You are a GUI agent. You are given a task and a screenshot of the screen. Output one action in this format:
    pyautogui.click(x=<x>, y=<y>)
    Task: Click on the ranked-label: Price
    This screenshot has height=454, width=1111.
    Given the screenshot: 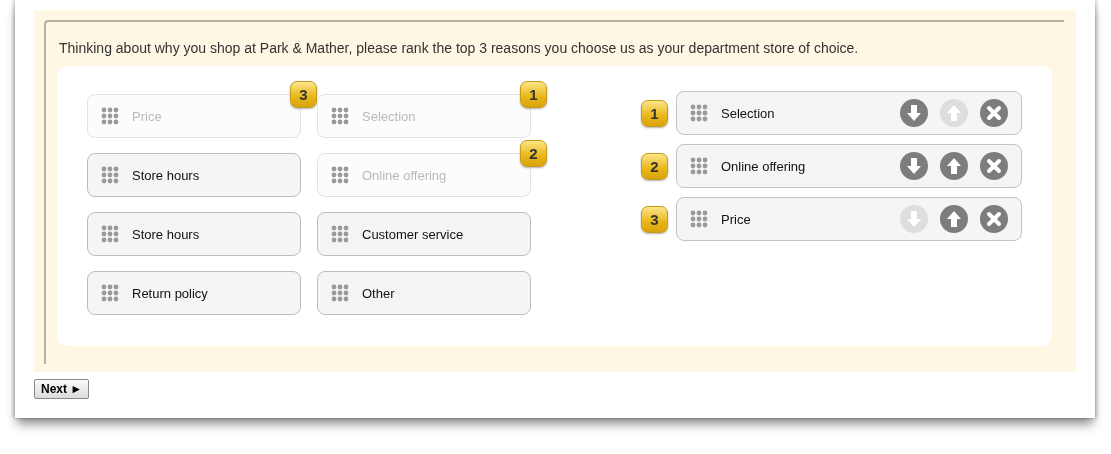 What is the action you would take?
    pyautogui.click(x=736, y=219)
    